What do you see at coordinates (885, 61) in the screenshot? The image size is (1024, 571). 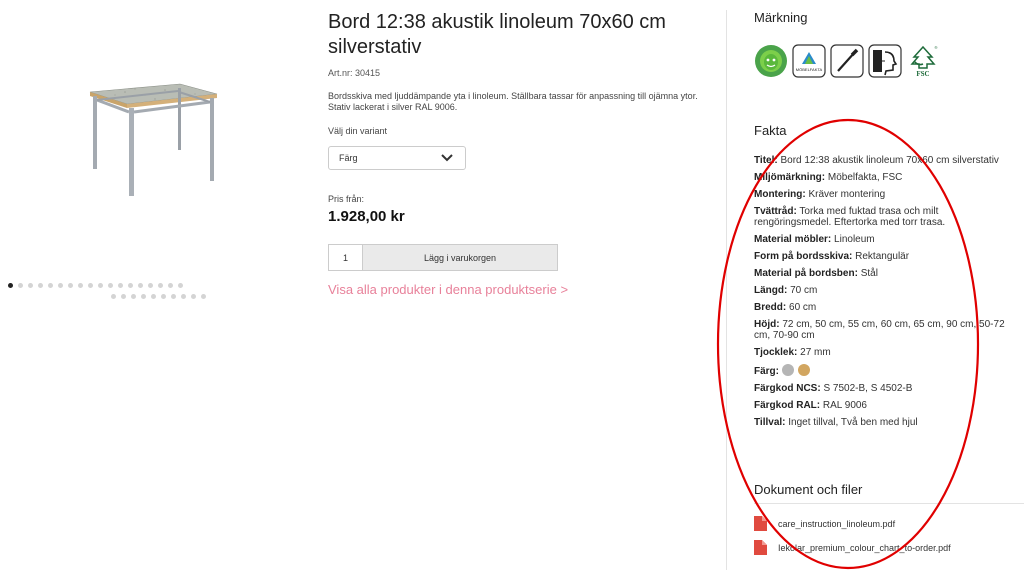 I see `user-face-badge-icon` at bounding box center [885, 61].